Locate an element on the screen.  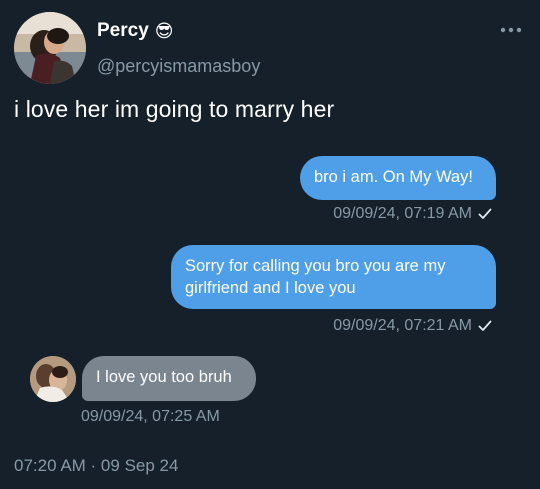
sunglasses-emoji-icon: 😎 is located at coordinates (164, 31).